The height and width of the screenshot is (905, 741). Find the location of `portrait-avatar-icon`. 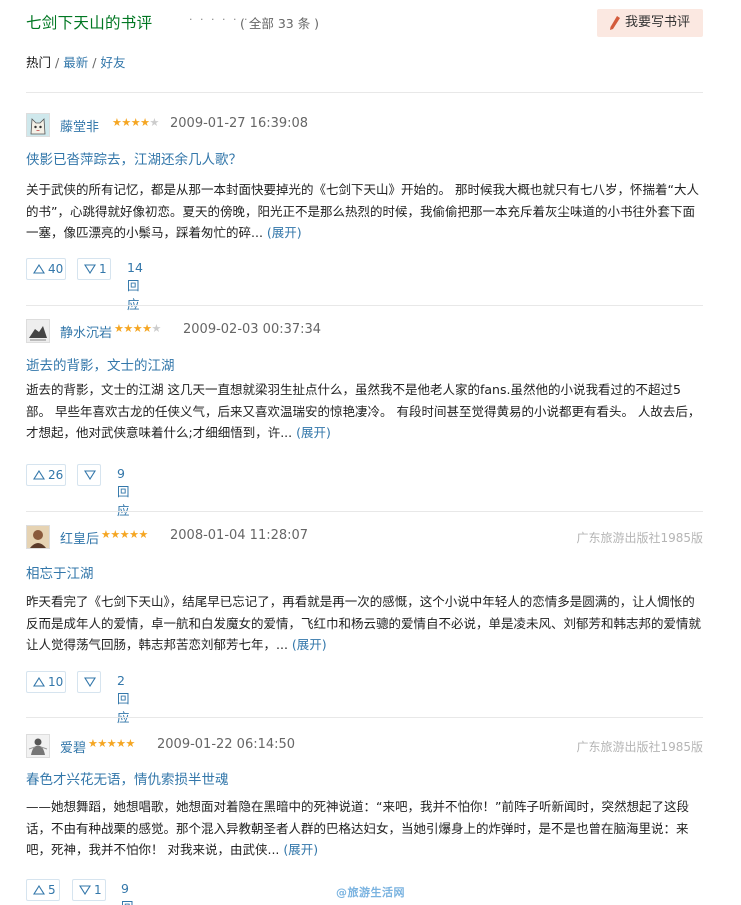

portrait-avatar-icon is located at coordinates (38, 537).